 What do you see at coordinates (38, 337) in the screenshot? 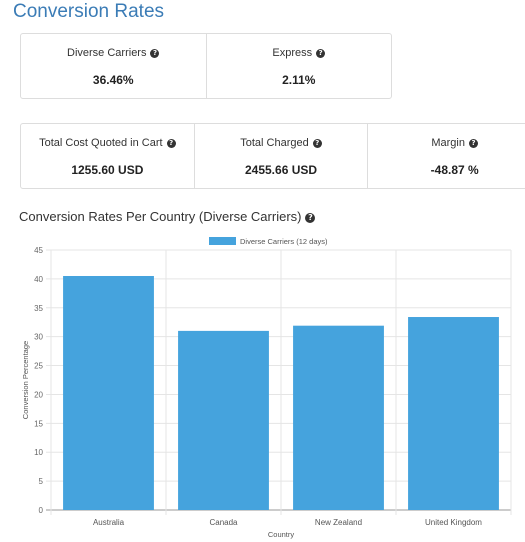
I see `y-tick-label: 30` at bounding box center [38, 337].